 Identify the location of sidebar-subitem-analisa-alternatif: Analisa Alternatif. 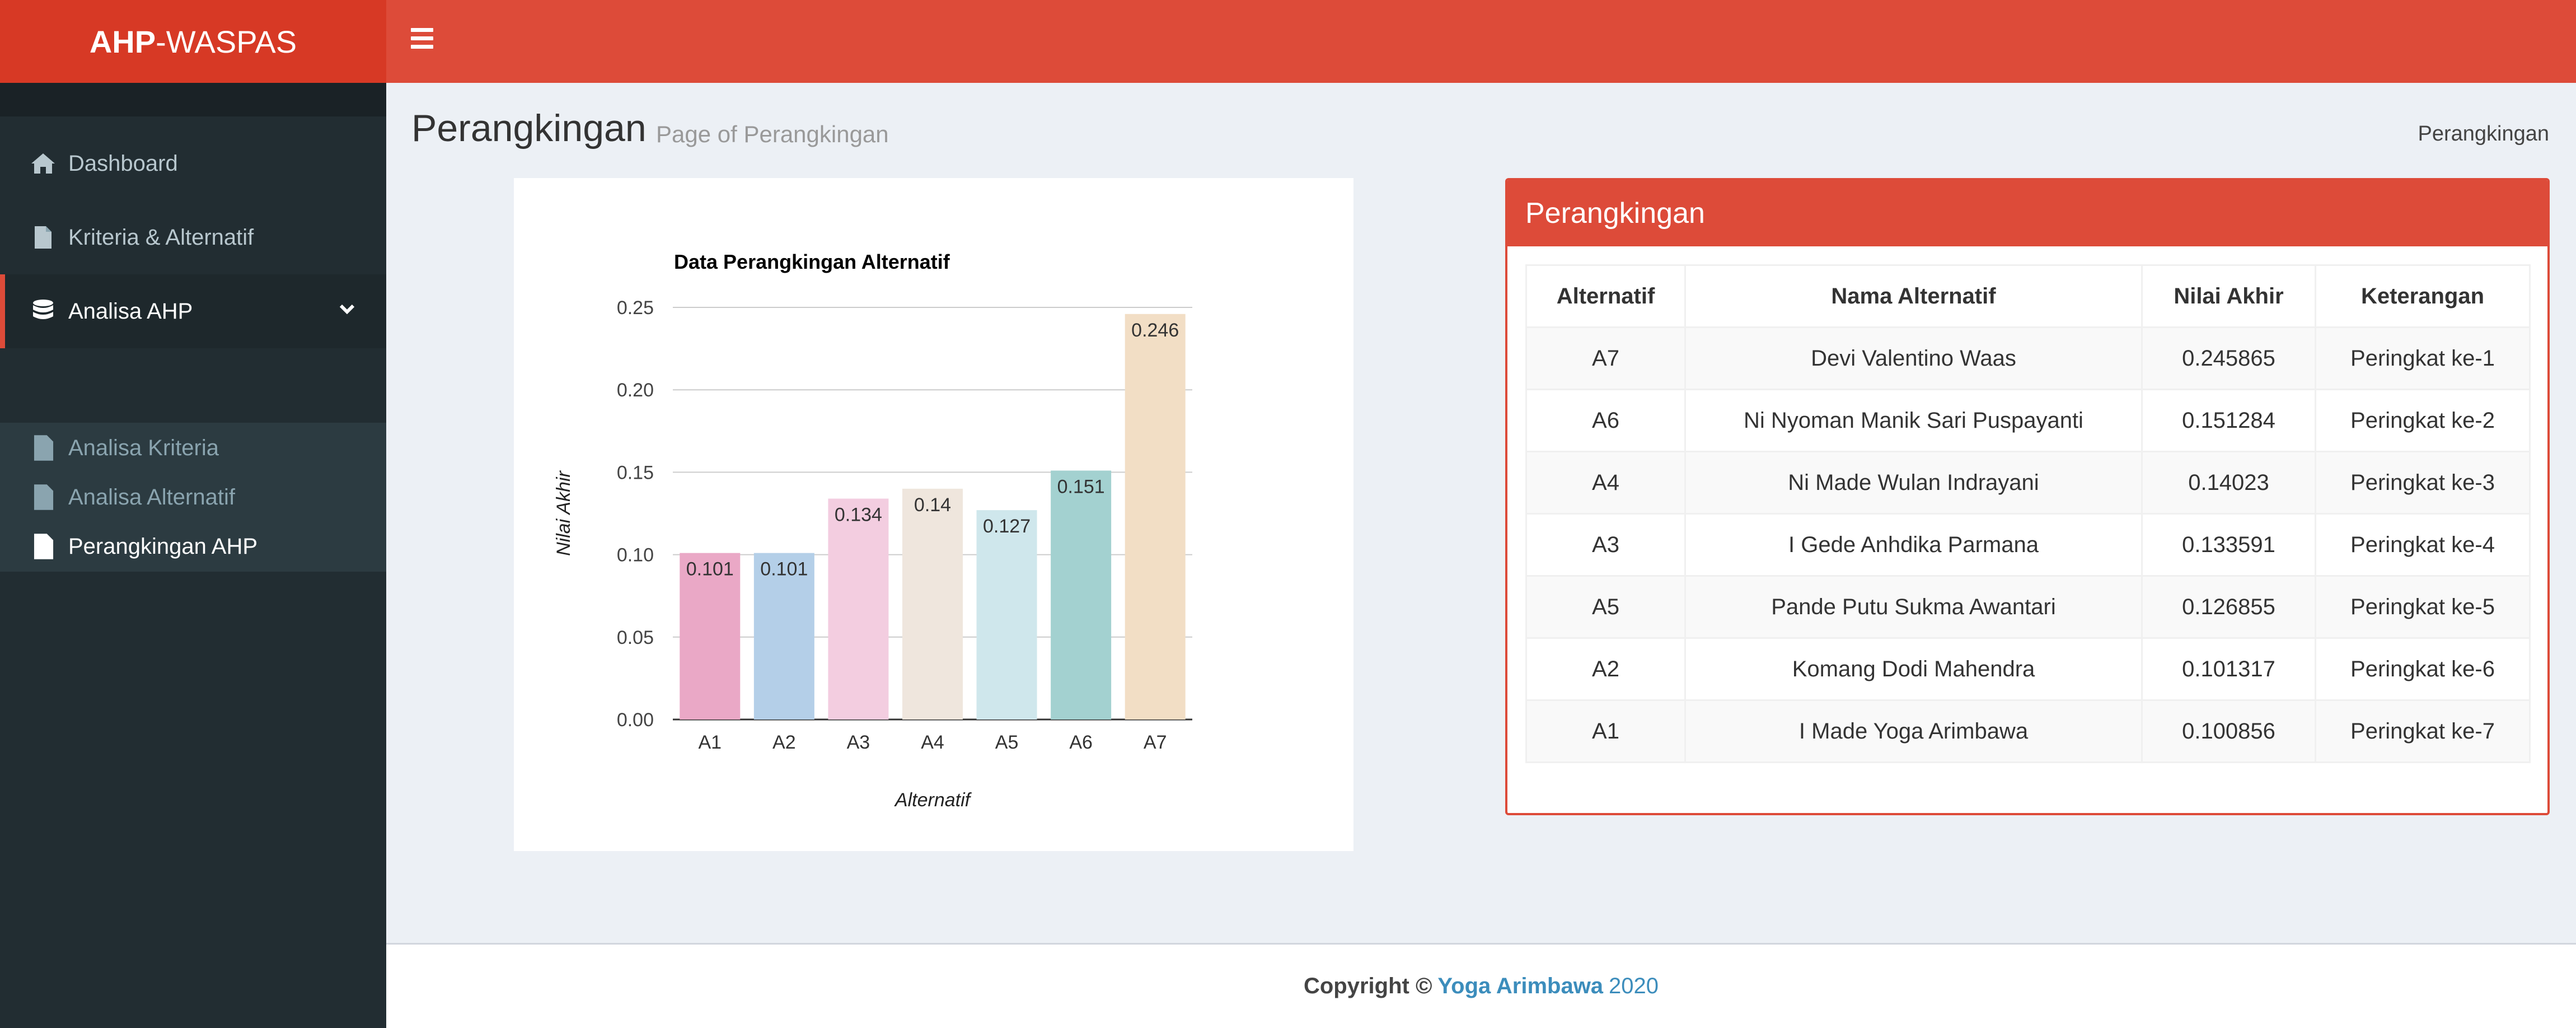
(193, 497).